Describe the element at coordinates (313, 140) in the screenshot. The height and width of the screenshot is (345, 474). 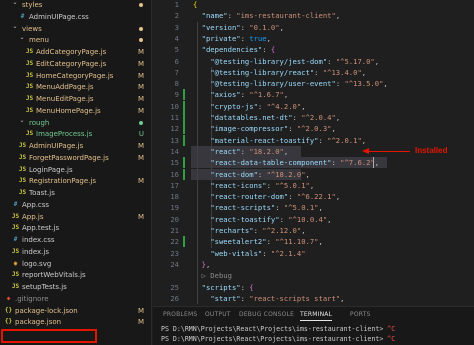
I see `code-line: 13 "material-react-toastify": "^2.0.1",` at that location.